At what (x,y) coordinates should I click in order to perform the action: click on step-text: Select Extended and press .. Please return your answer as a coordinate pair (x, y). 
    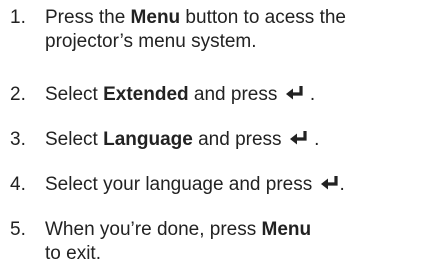
    Looking at the image, I should click on (239, 95).